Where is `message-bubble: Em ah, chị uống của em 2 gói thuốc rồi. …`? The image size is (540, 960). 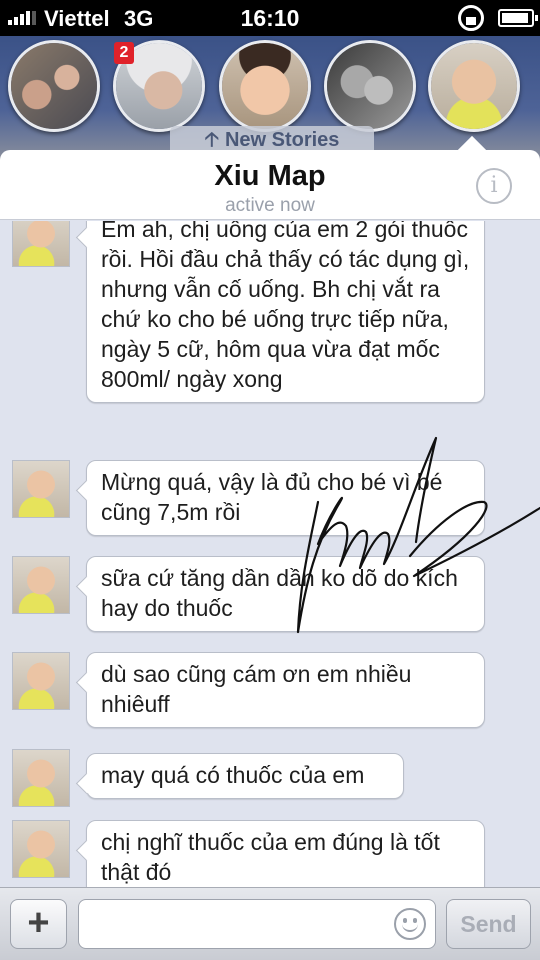
message-bubble: Em ah, chị uống của em 2 gói thuốc rồi. … is located at coordinates (285, 312).